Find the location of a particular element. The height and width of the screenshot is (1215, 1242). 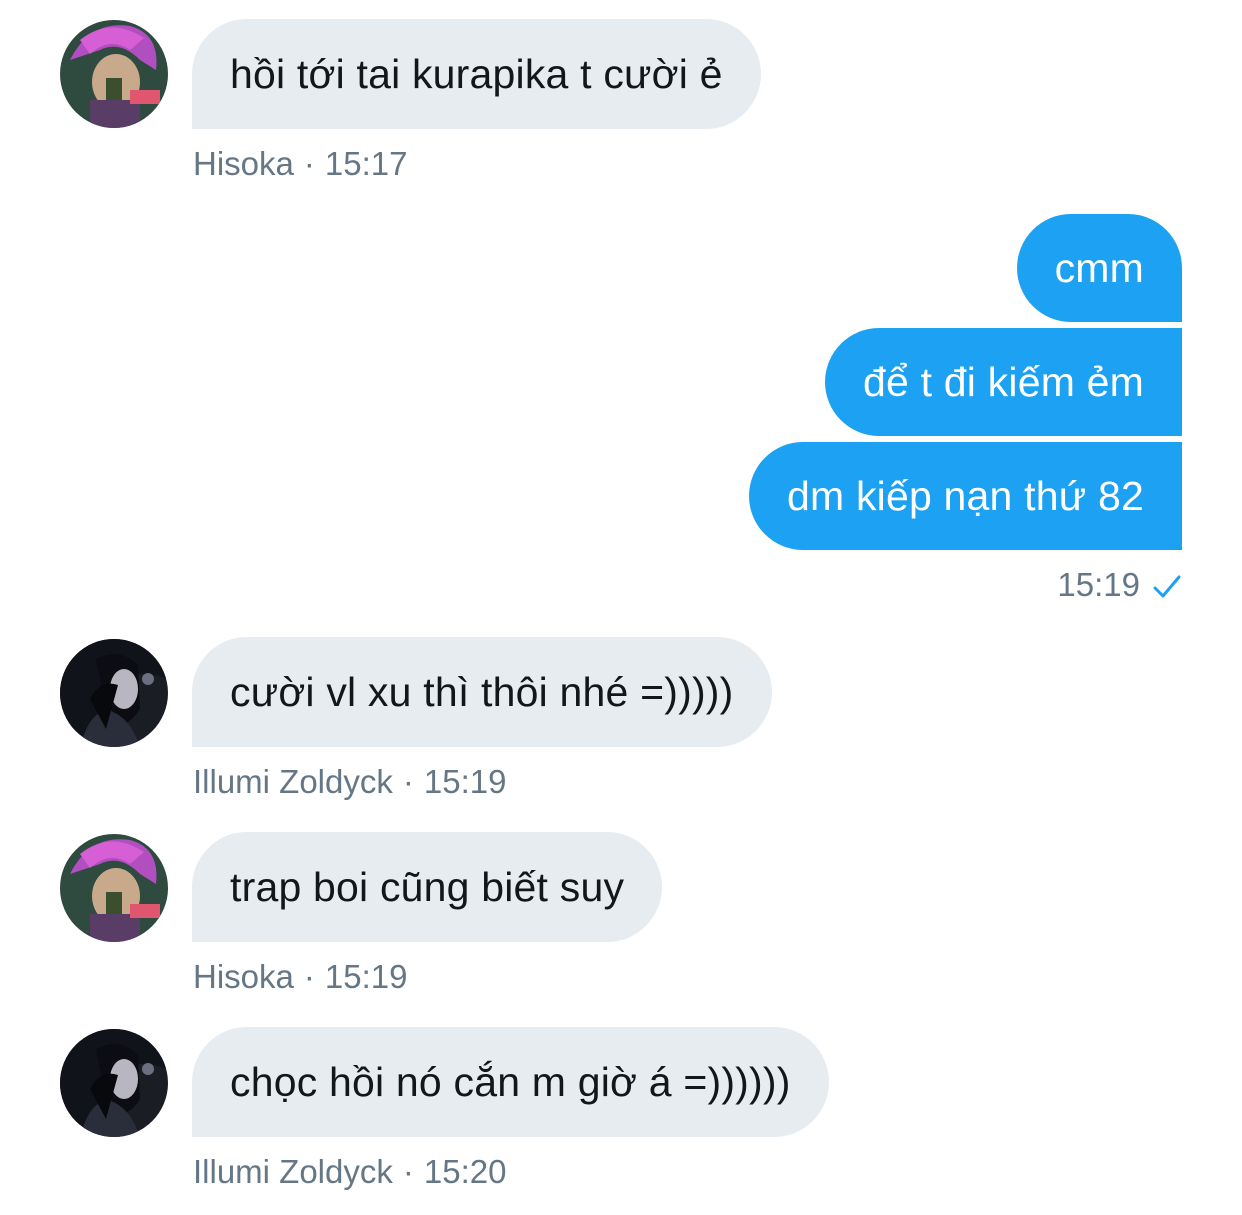

message-meta: Hisoka · 15:19 is located at coordinates (300, 977).